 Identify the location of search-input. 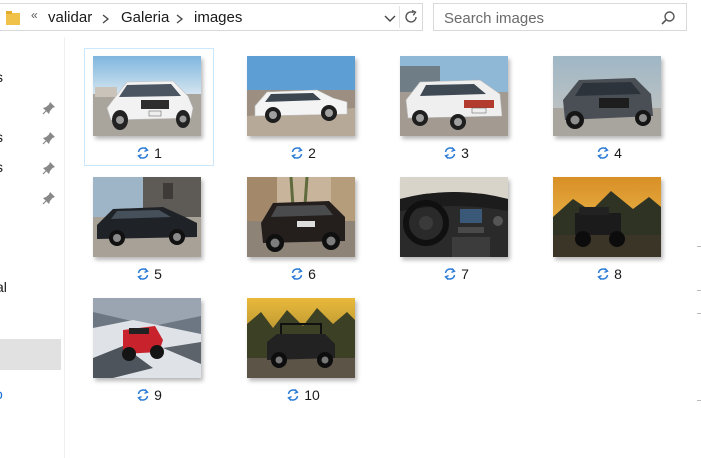
(545, 18).